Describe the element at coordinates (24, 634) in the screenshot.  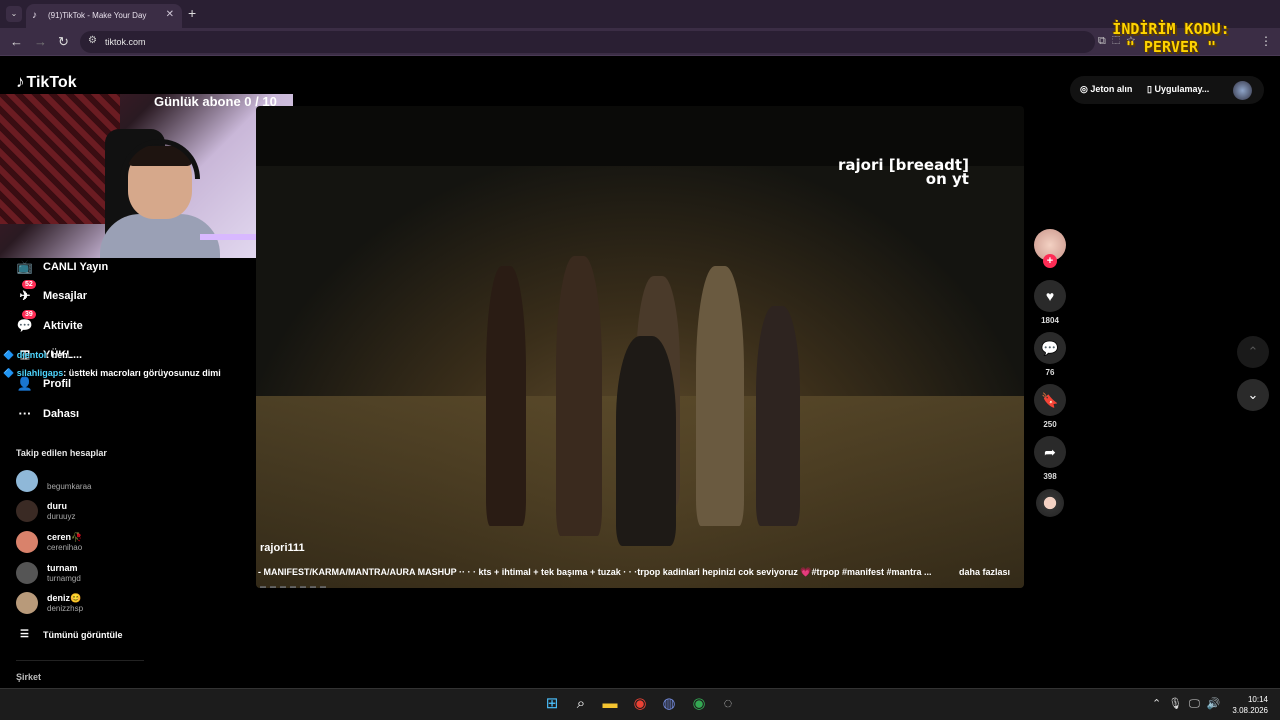
I see `list-icon: ☰` at that location.